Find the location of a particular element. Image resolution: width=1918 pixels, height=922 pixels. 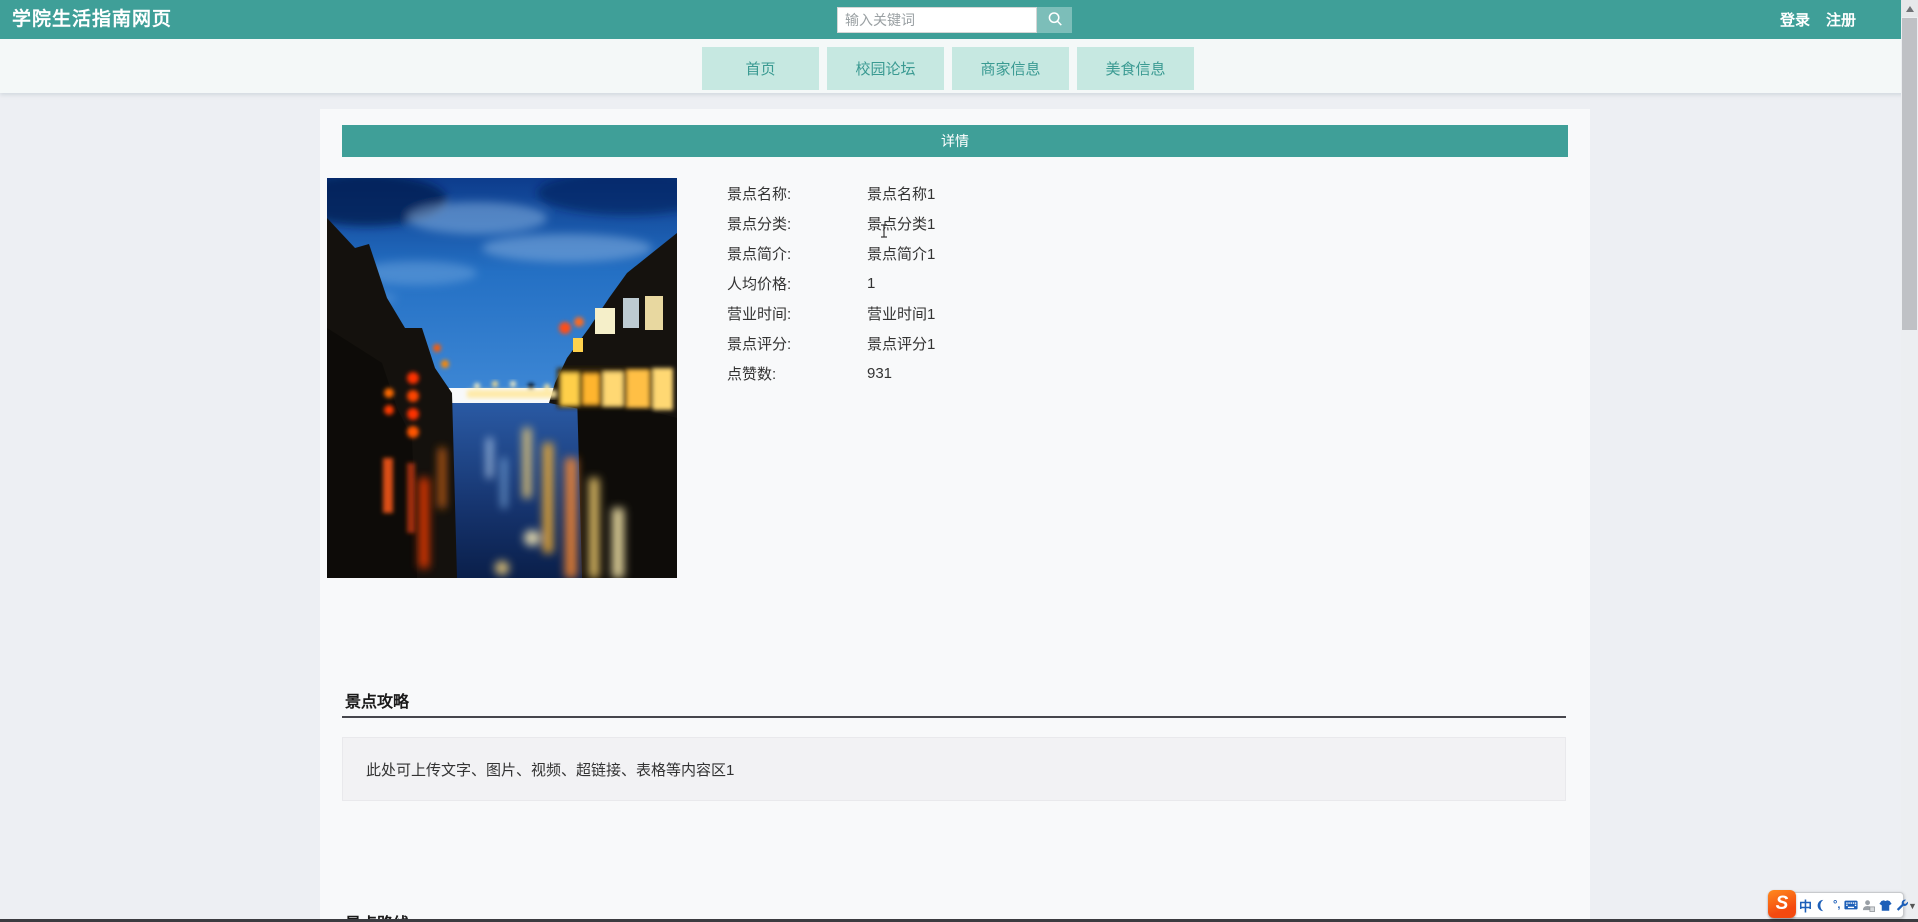

guide-content-box: 此处可上传文字、图片、视频、超链接、表格等内容区1 is located at coordinates (954, 769).